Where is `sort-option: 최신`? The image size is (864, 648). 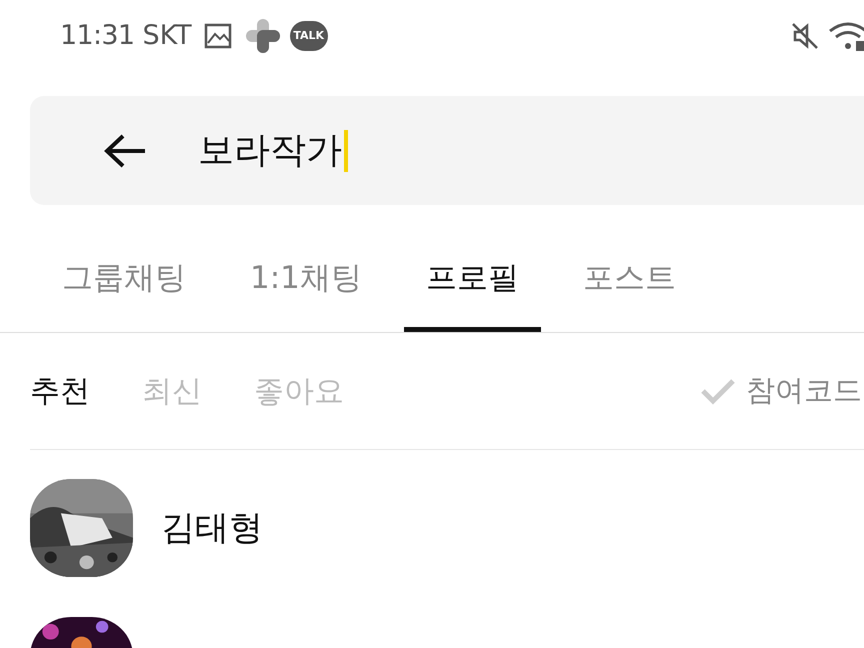
sort-option: 최신 is located at coordinates (172, 391).